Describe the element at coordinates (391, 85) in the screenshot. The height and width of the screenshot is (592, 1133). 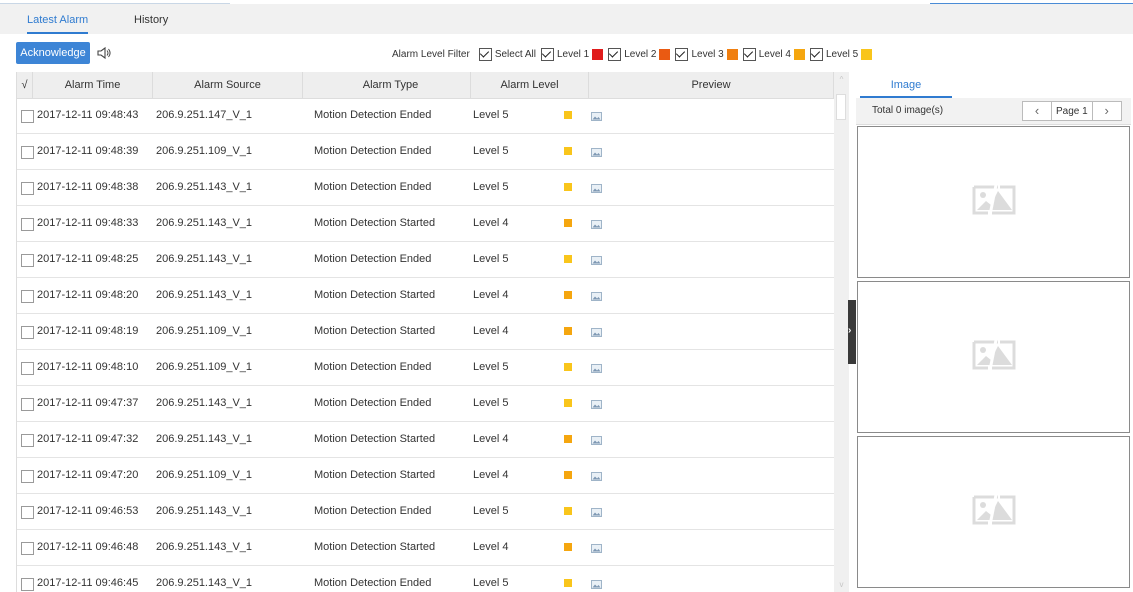
I see `column-header-alarm-type: Alarm Type` at that location.